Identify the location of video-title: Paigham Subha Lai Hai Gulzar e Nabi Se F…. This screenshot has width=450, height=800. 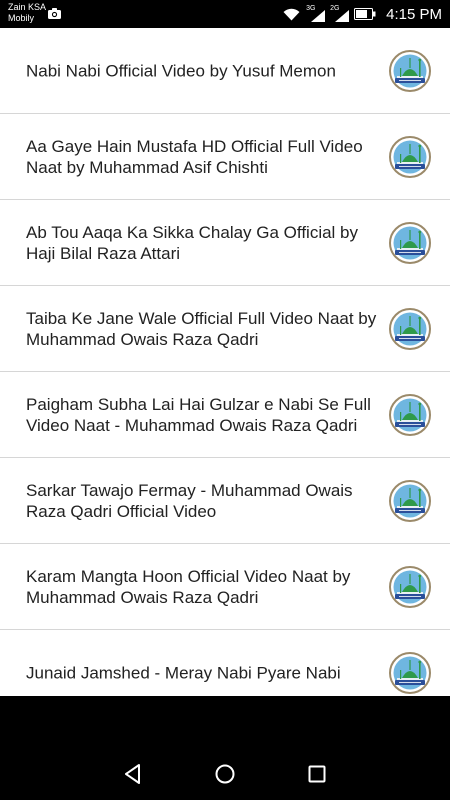
(198, 414).